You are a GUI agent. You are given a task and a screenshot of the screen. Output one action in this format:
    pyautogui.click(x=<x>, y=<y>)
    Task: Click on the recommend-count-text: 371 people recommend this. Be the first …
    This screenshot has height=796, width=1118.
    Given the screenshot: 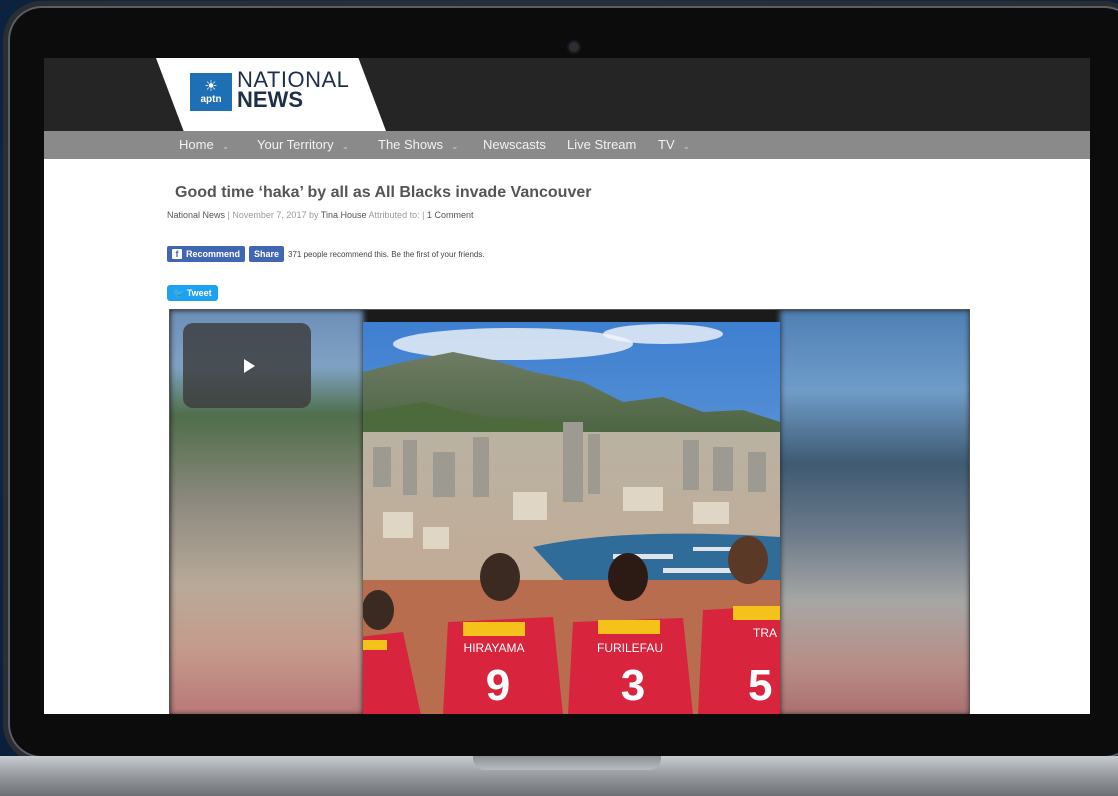 What is the action you would take?
    pyautogui.click(x=386, y=254)
    